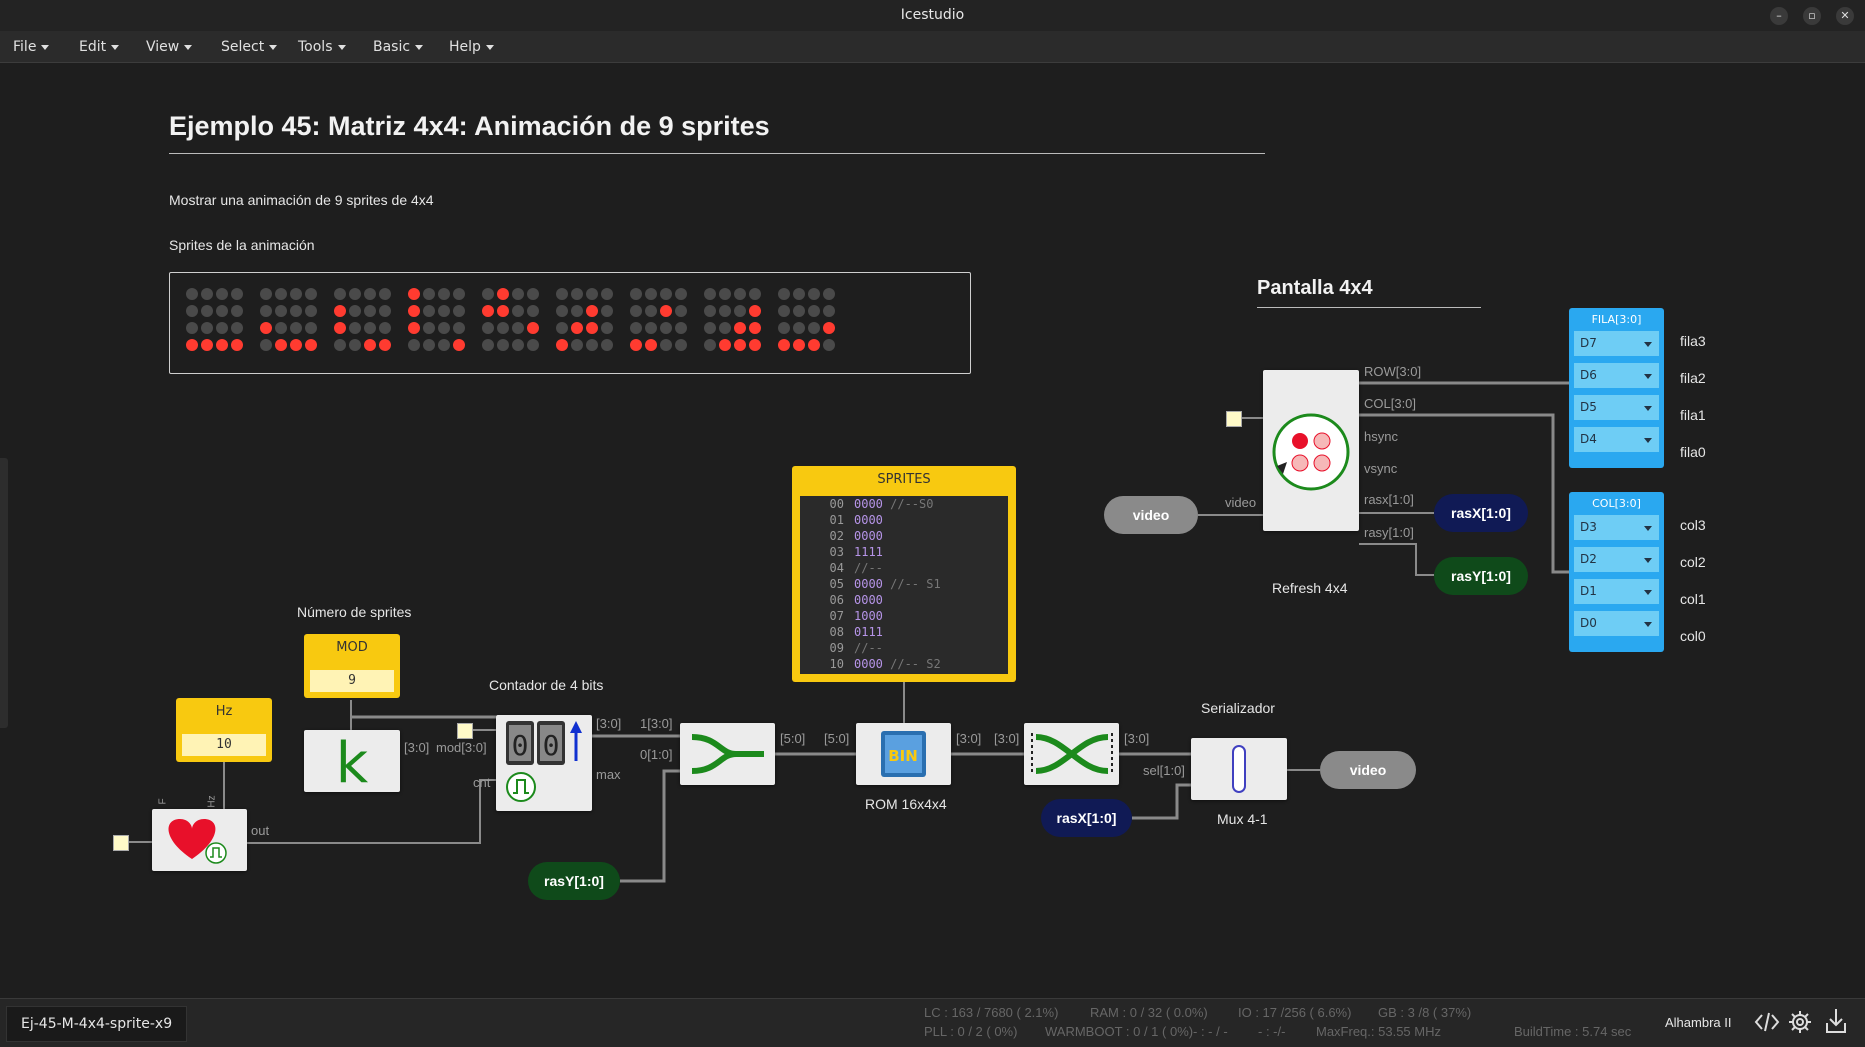  Describe the element at coordinates (249, 47) in the screenshot. I see `menu-select: Select` at that location.